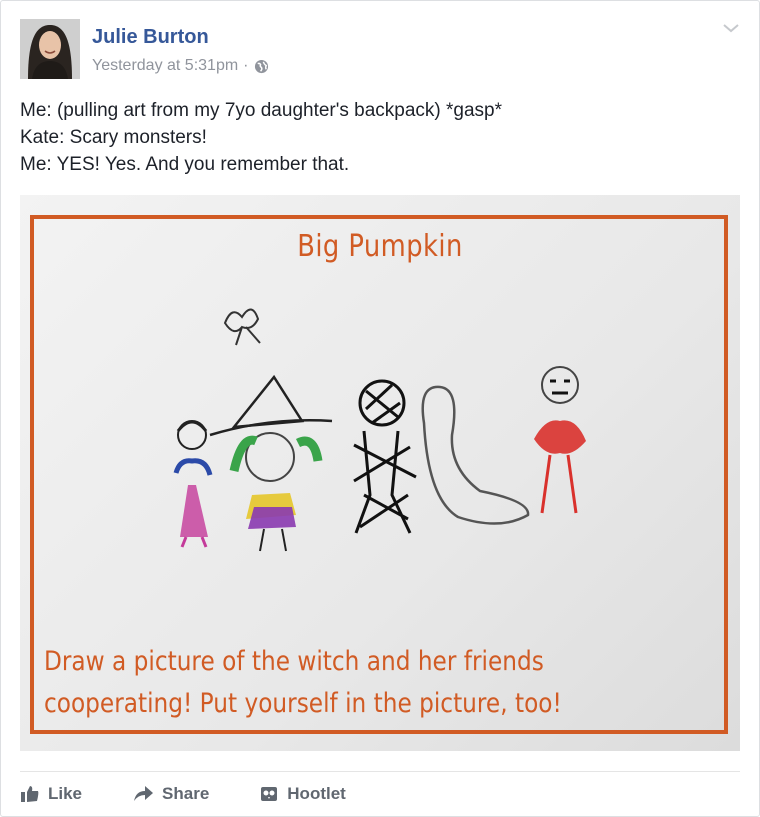 This screenshot has height=817, width=760. What do you see at coordinates (380, 771) in the screenshot?
I see `action-divider` at bounding box center [380, 771].